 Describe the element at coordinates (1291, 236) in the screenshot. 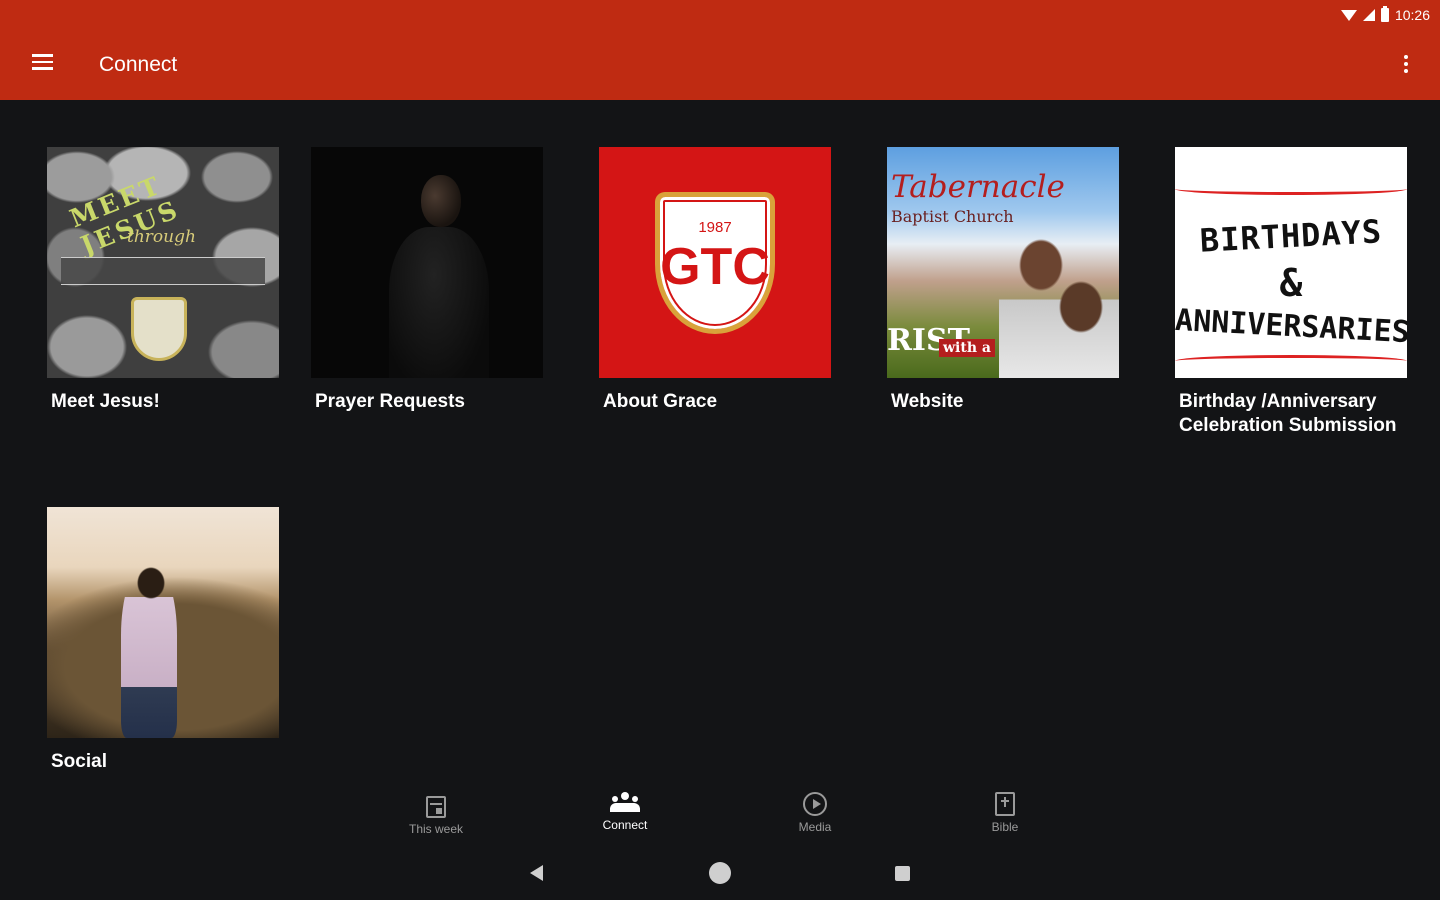

I see `birthday-art-line1: BIRTHDAYS` at that location.